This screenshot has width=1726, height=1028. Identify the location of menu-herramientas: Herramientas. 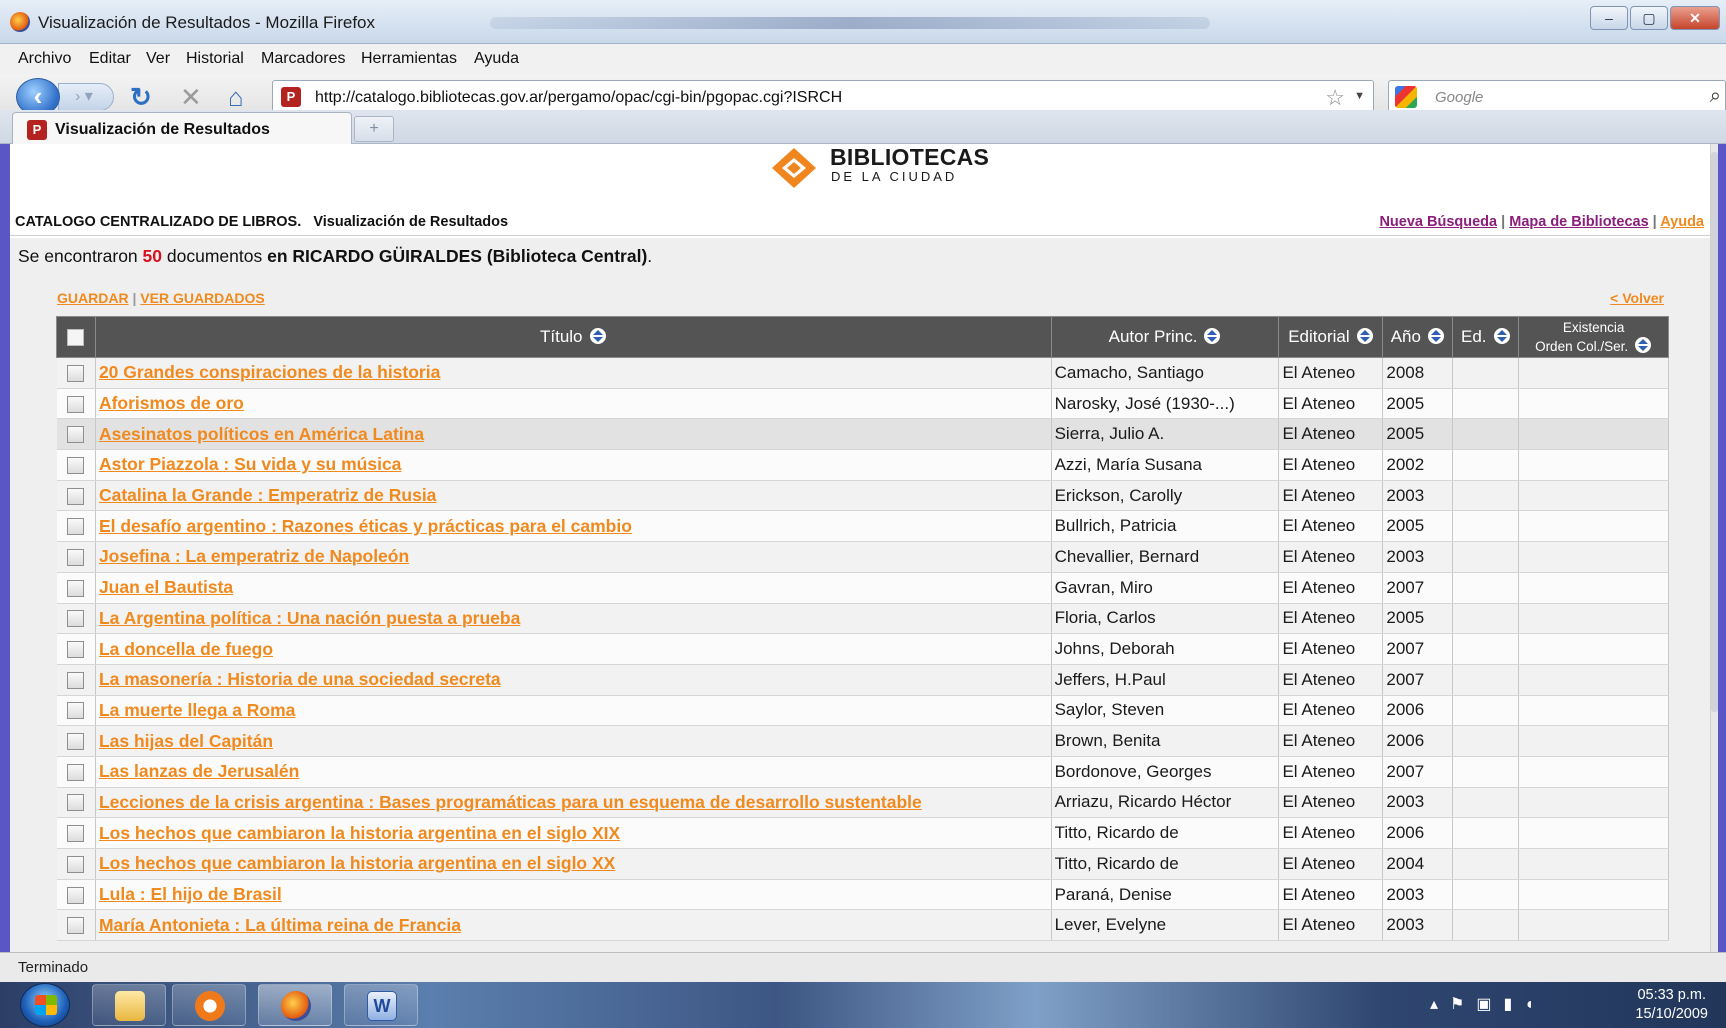
(409, 59).